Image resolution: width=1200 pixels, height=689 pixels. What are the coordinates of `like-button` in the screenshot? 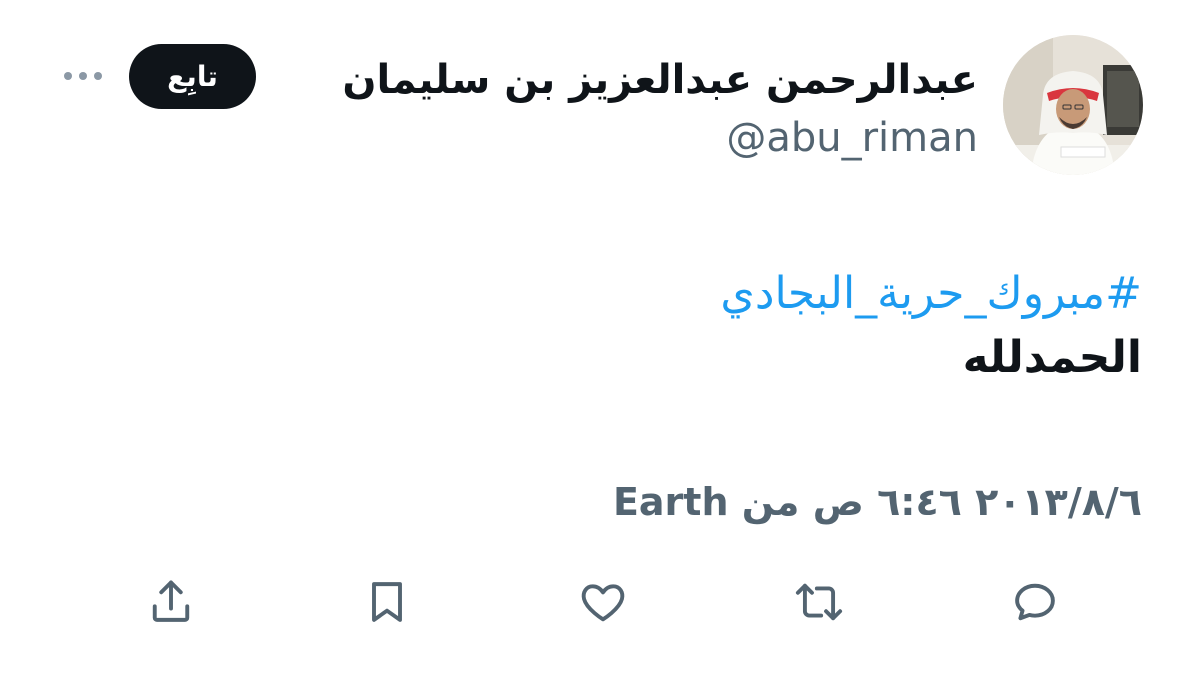 It's located at (603, 602).